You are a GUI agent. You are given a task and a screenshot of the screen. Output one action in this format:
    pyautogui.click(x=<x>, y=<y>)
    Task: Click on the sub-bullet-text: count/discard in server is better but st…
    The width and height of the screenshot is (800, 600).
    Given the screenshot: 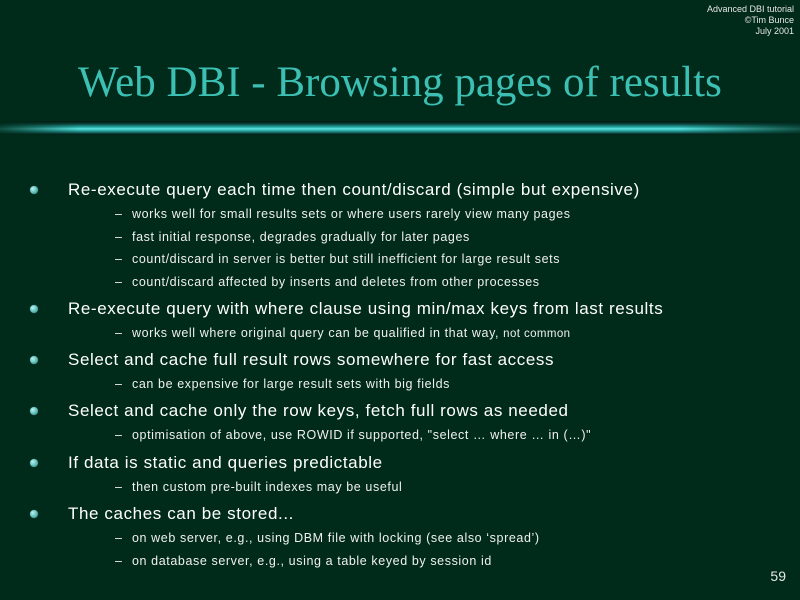 What is the action you would take?
    pyautogui.click(x=346, y=259)
    